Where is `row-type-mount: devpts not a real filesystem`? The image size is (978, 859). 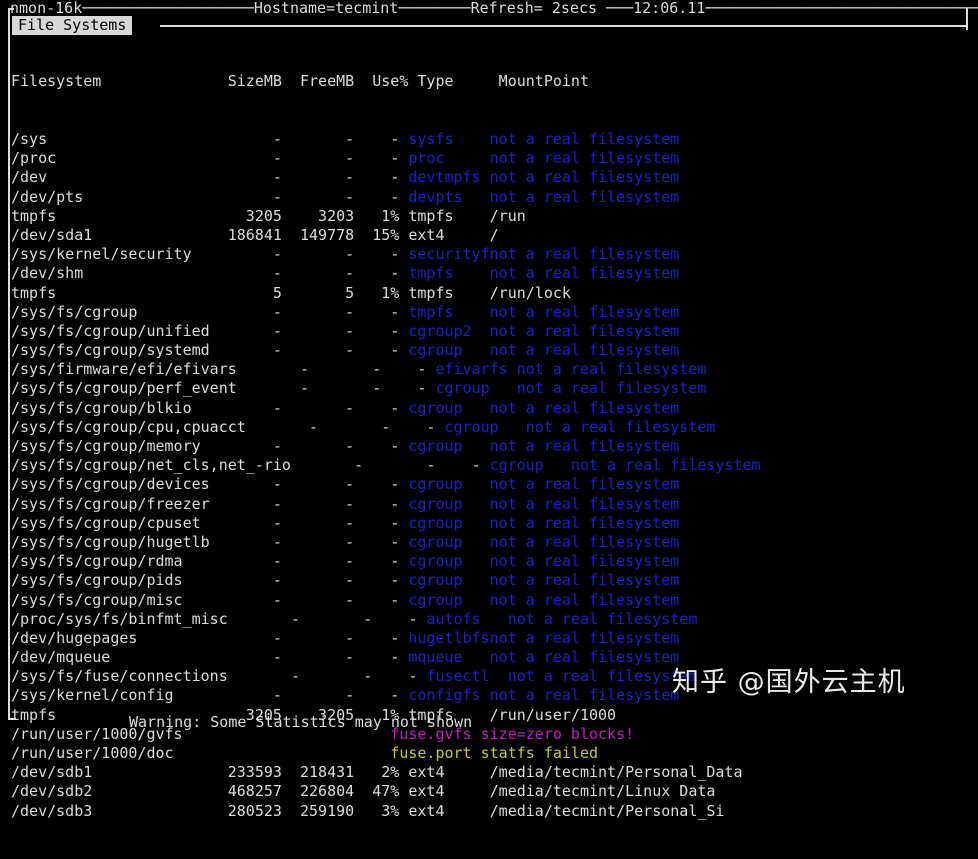 row-type-mount: devpts not a real filesystem is located at coordinates (544, 196).